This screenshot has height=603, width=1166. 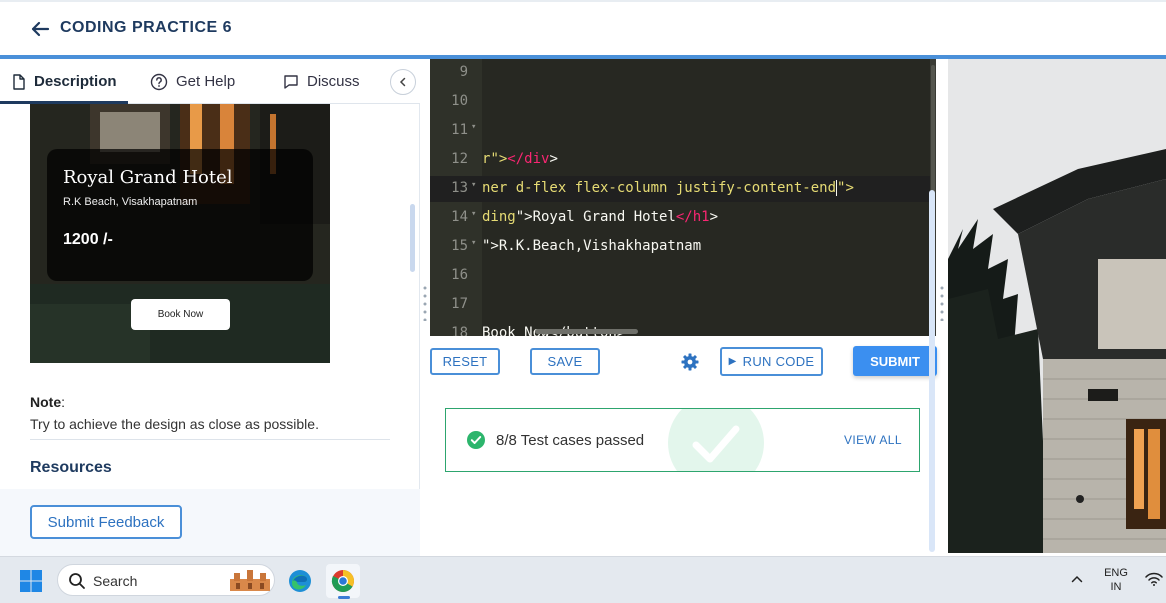 I want to click on save-button: SAVE, so click(x=565, y=361).